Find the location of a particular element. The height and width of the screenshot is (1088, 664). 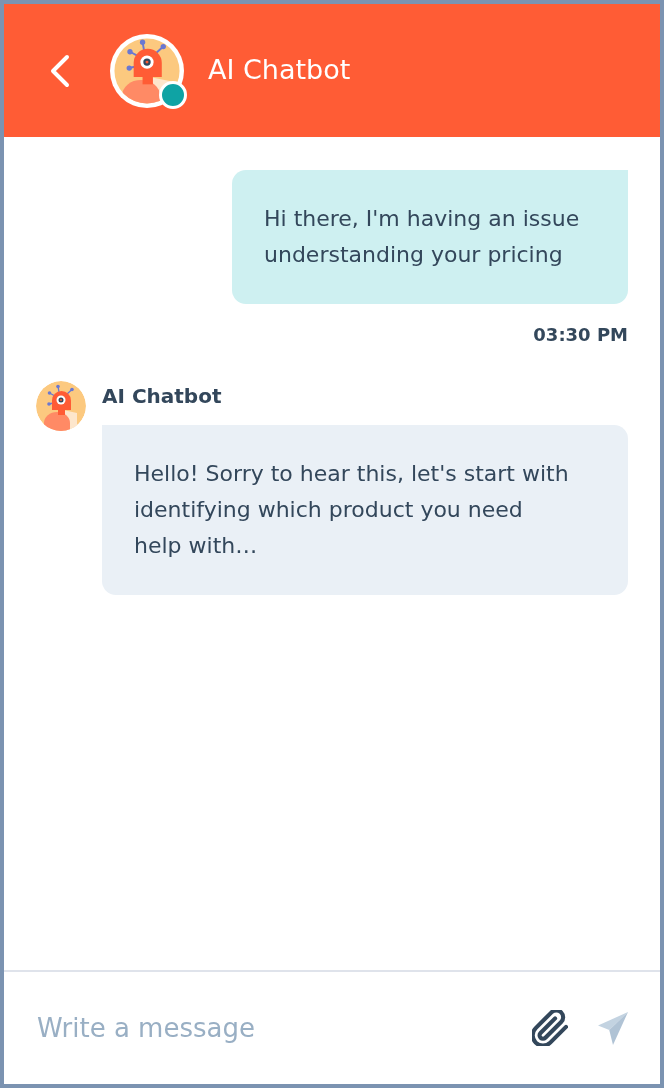

message-input: Write a message is located at coordinates (269, 1028).